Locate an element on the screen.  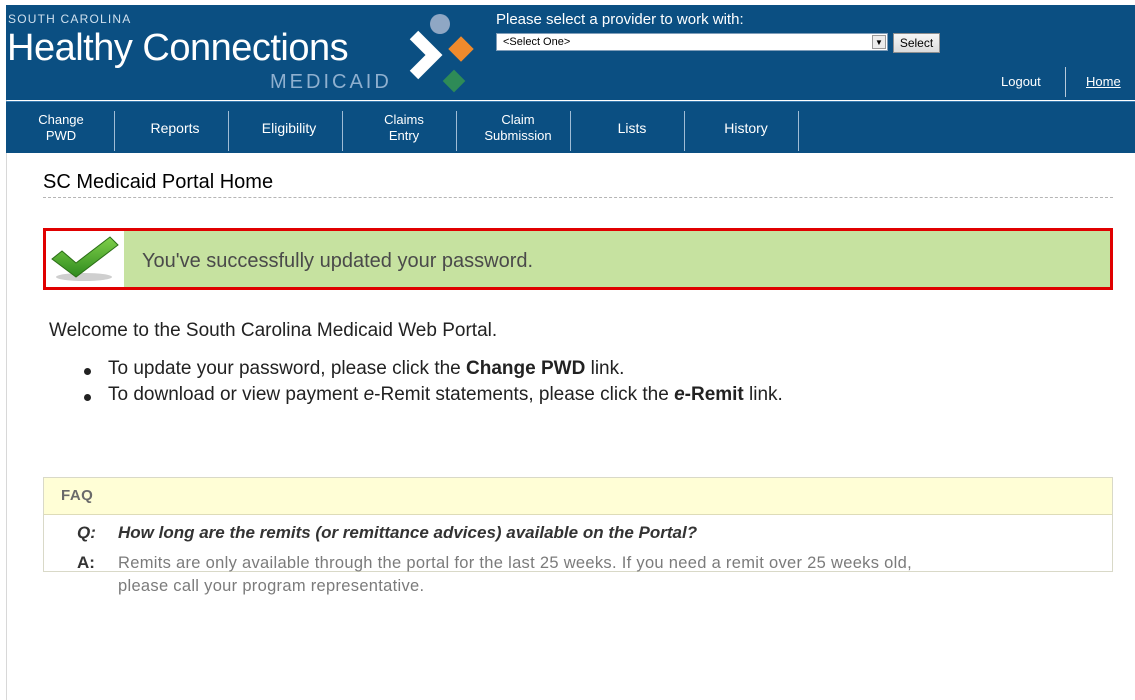
nav-item-change-pwd: Change PWD is located at coordinates (61, 127).